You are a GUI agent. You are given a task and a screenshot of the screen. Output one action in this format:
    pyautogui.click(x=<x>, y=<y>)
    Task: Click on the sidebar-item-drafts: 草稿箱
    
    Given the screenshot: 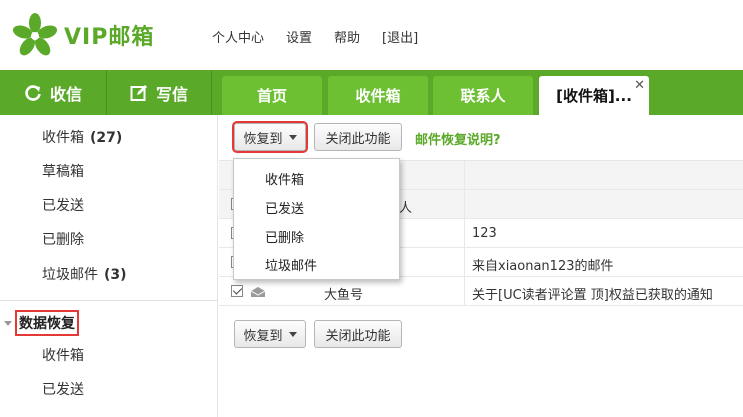 What is the action you would take?
    pyautogui.click(x=63, y=171)
    